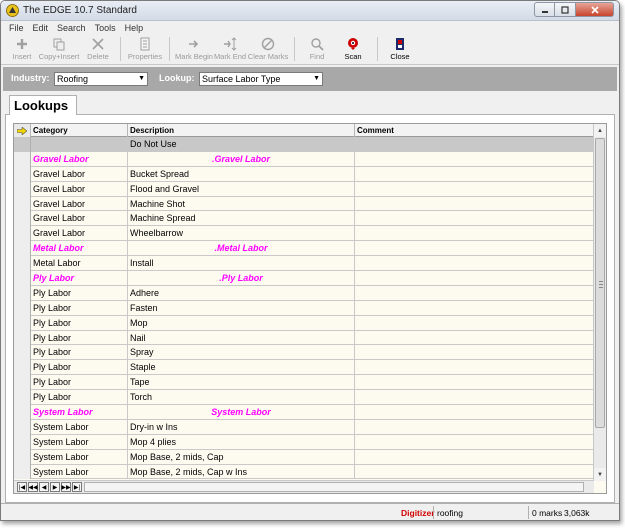  Describe the element at coordinates (600, 130) in the screenshot. I see `scroll-up-button: ▲` at that location.